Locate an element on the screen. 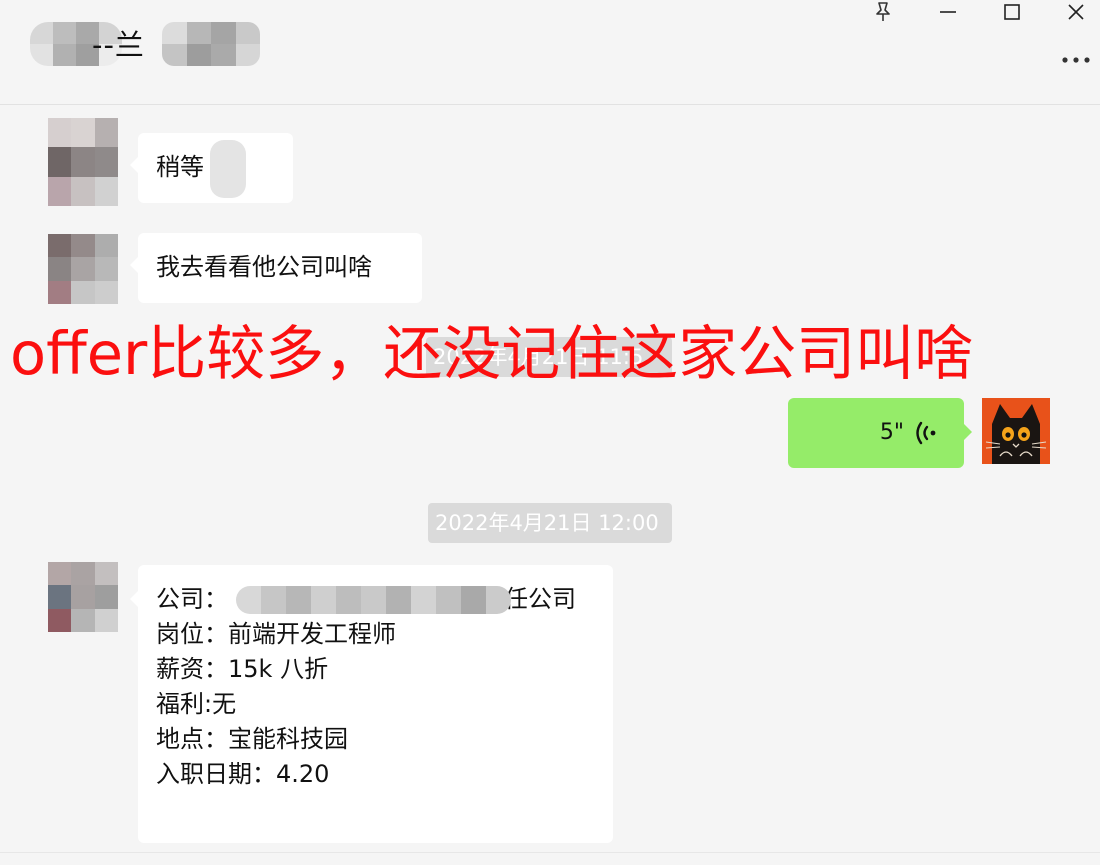 This screenshot has height=865, width=1100. chat-title: --兰 is located at coordinates (118, 45).